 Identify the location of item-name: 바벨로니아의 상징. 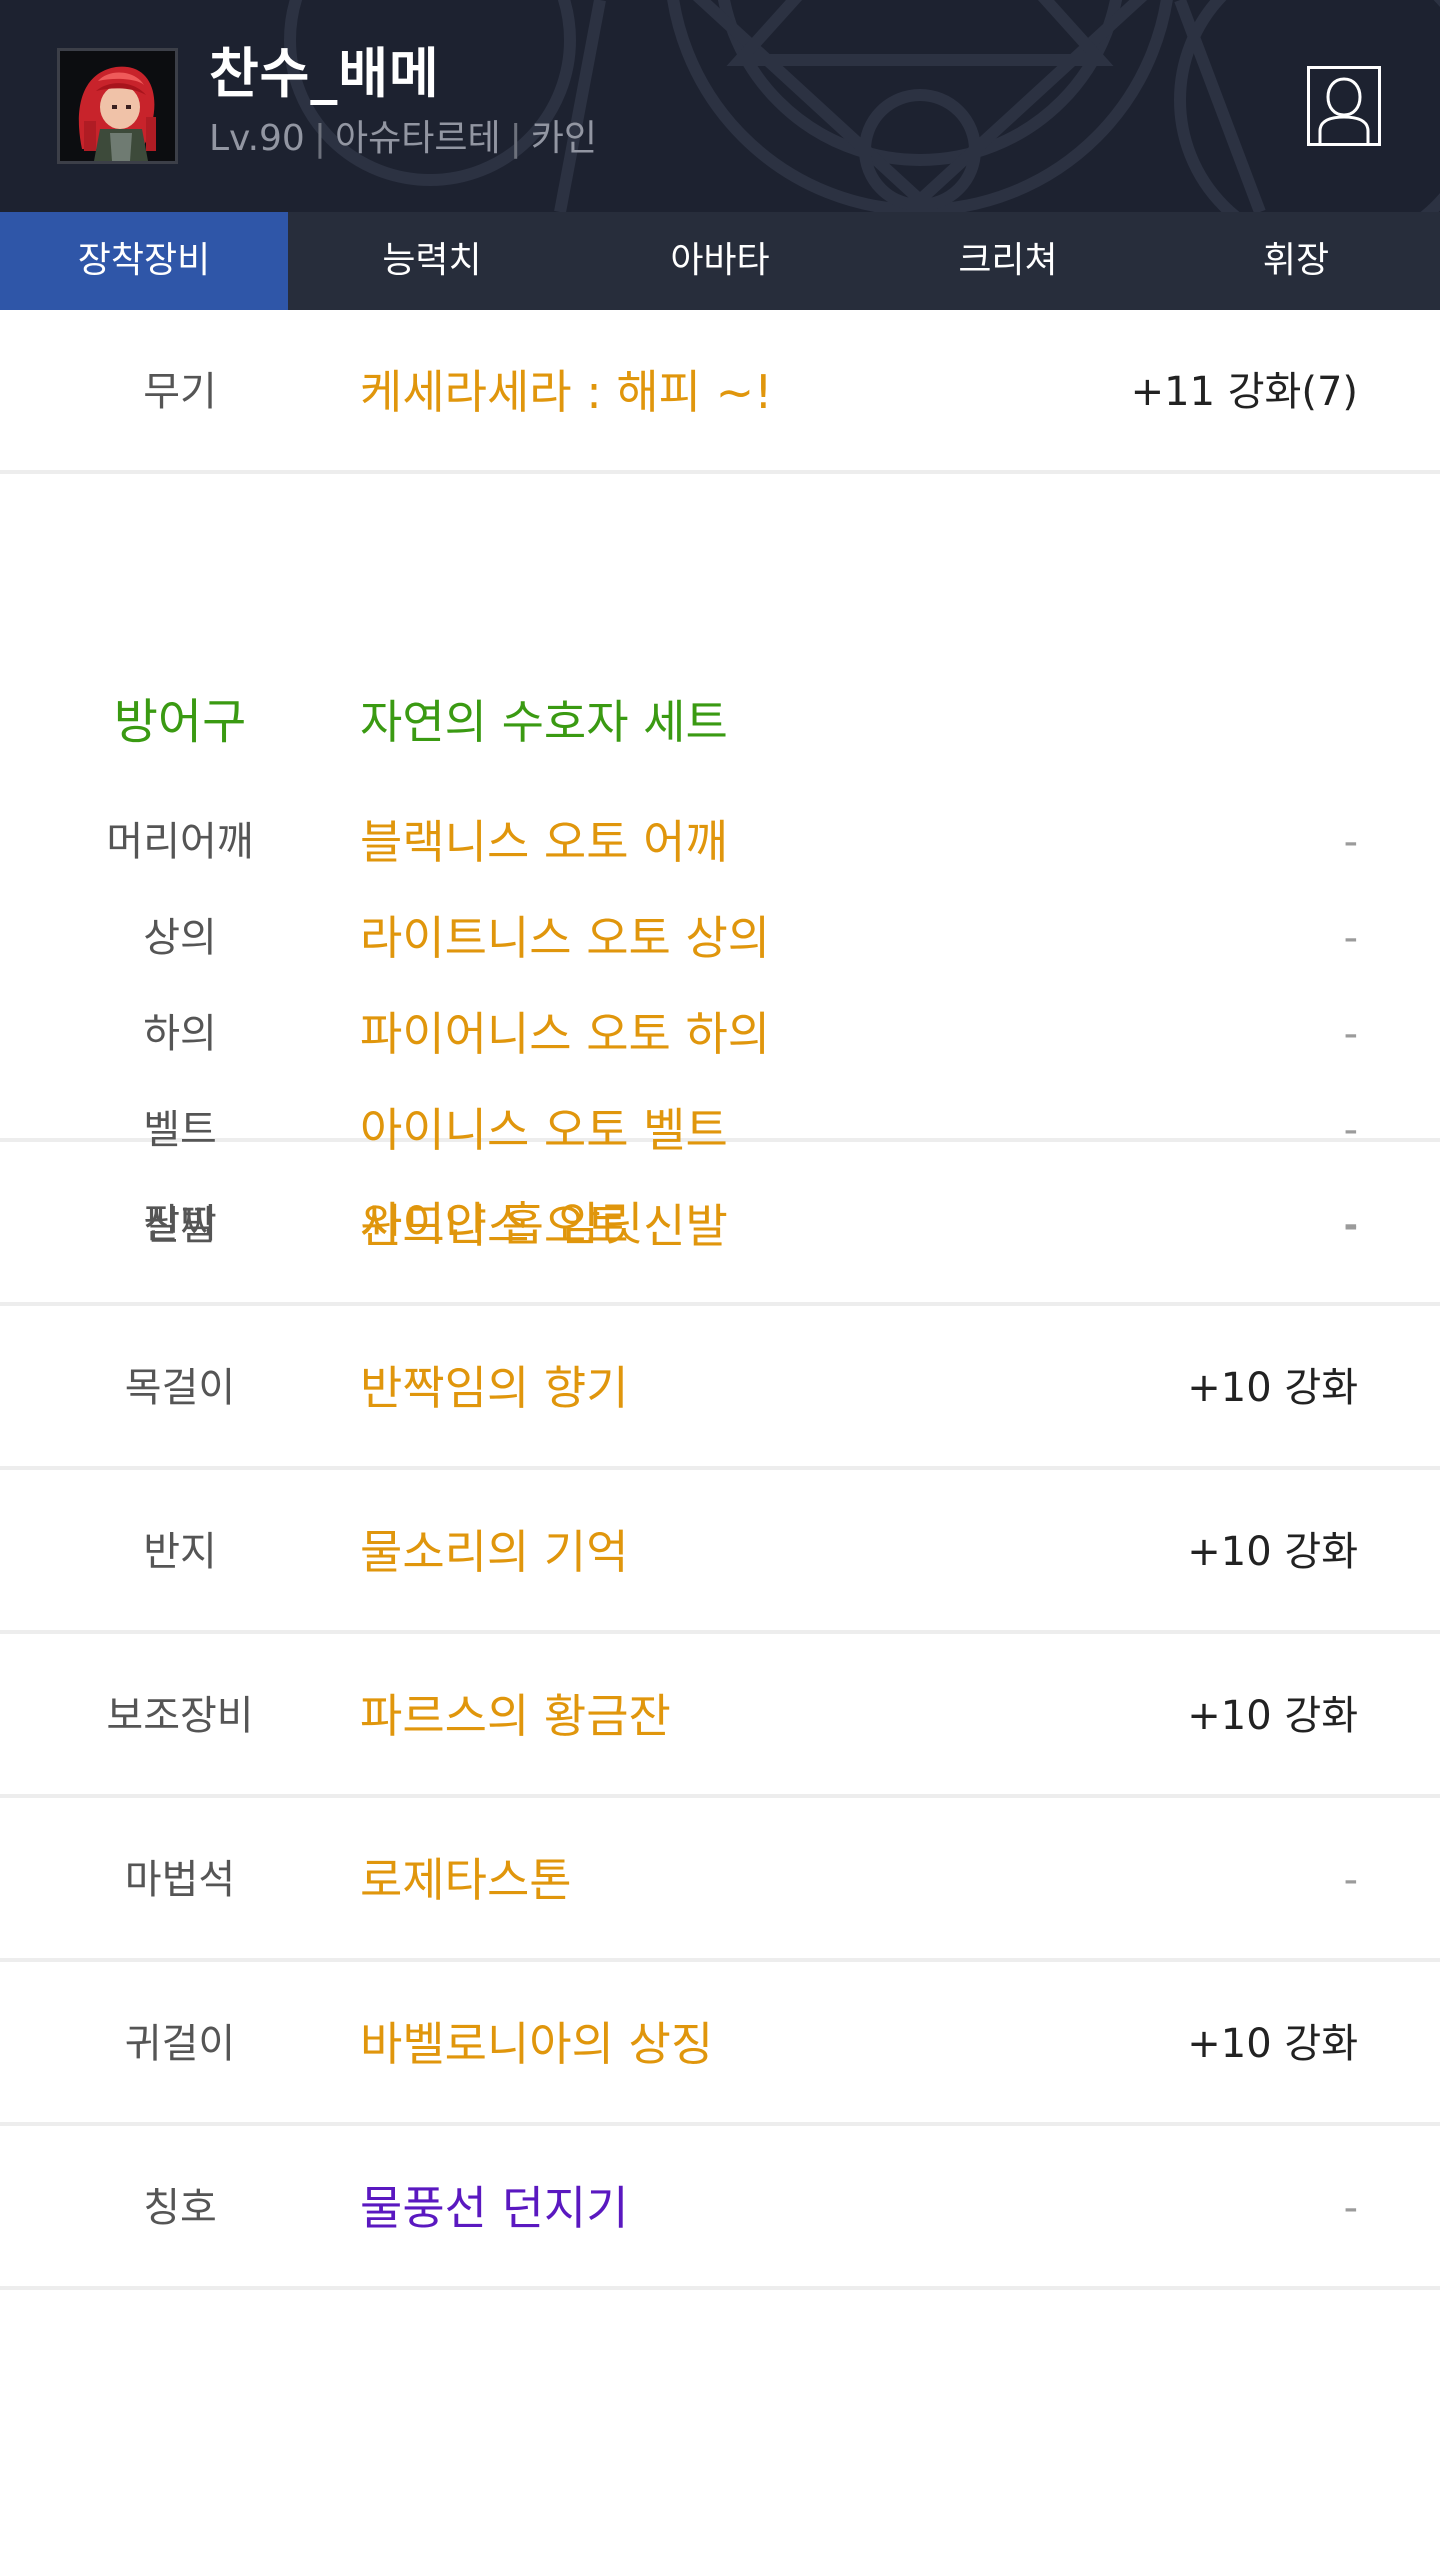
(537, 2044).